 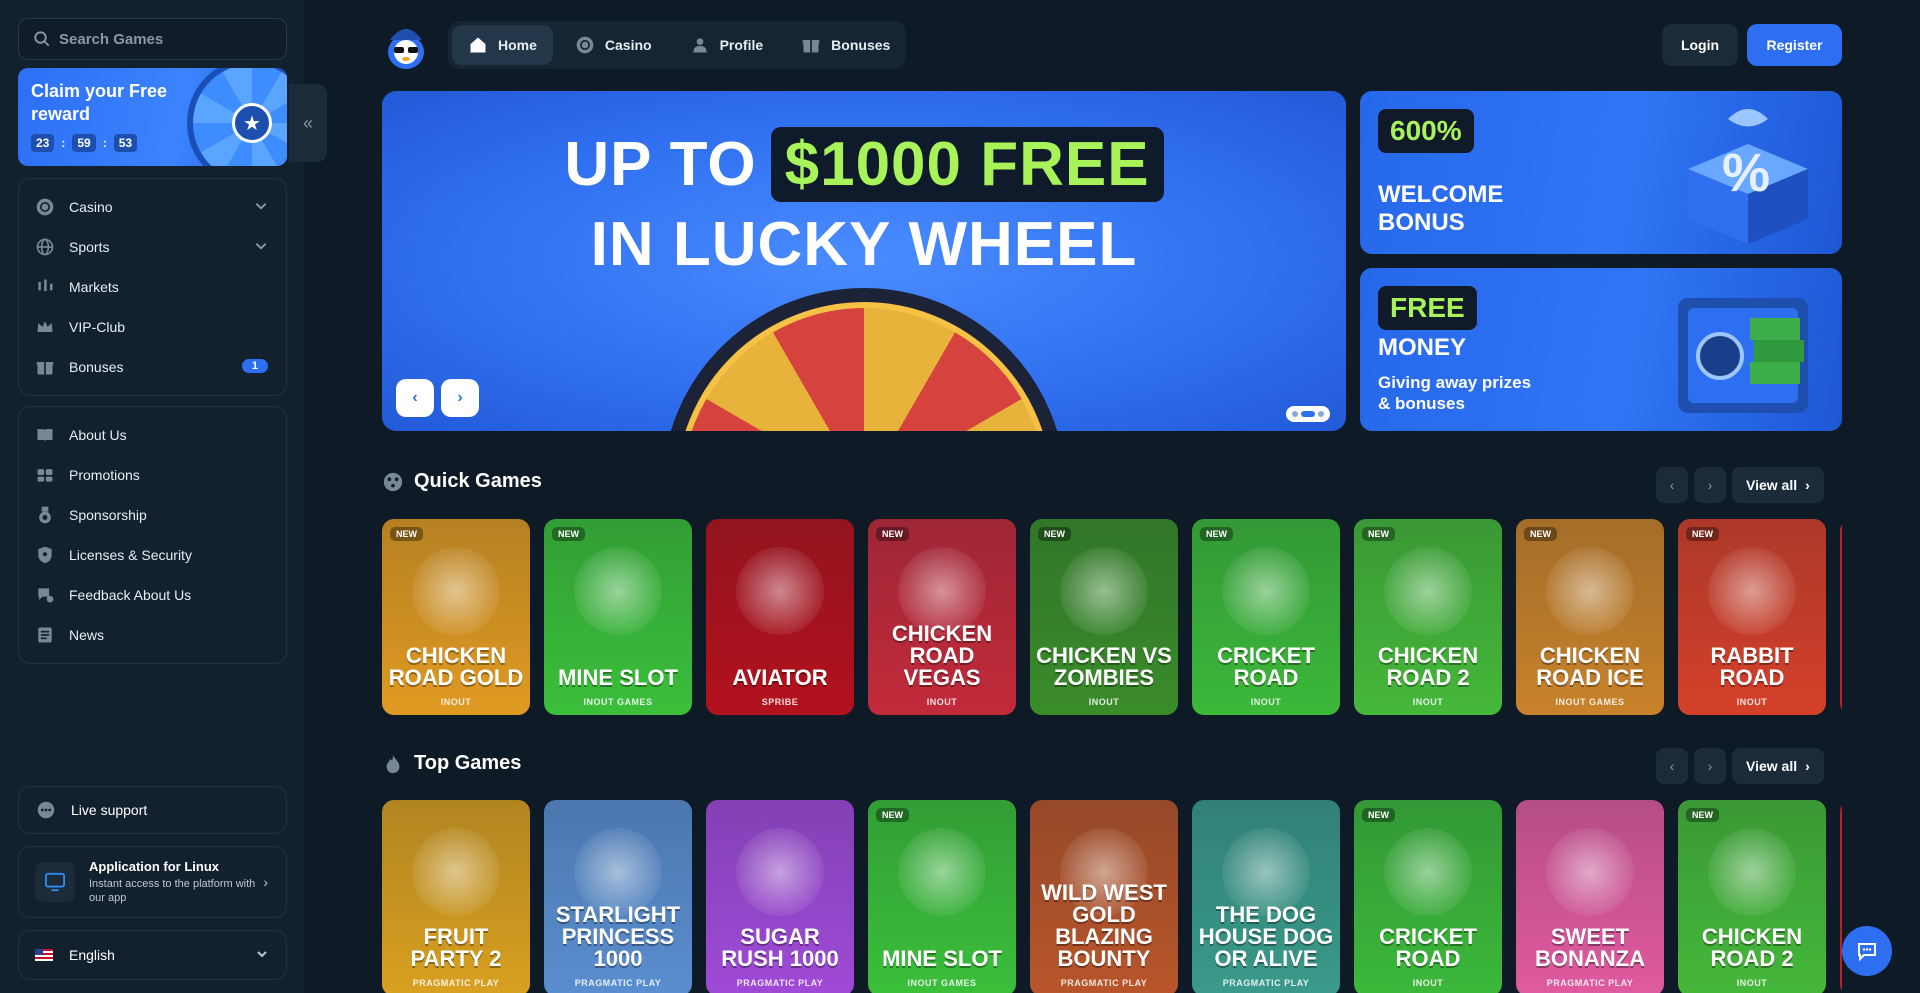 I want to click on game-card: Fruit Party 2 PRAGMATIC PLAY, so click(x=456, y=896).